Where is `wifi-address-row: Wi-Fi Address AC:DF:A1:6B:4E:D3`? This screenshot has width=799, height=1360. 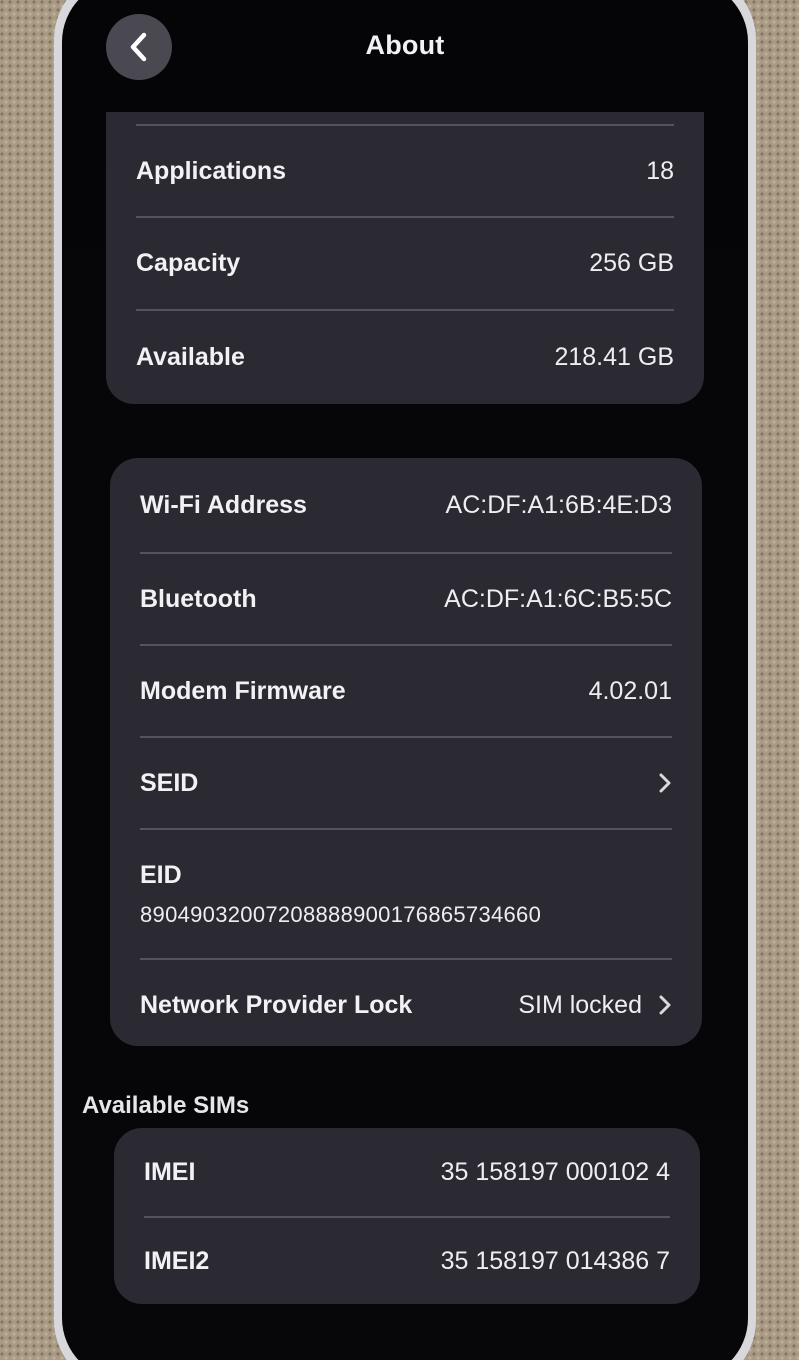
wifi-address-row: Wi-Fi Address AC:DF:A1:6B:4E:D3 is located at coordinates (406, 505).